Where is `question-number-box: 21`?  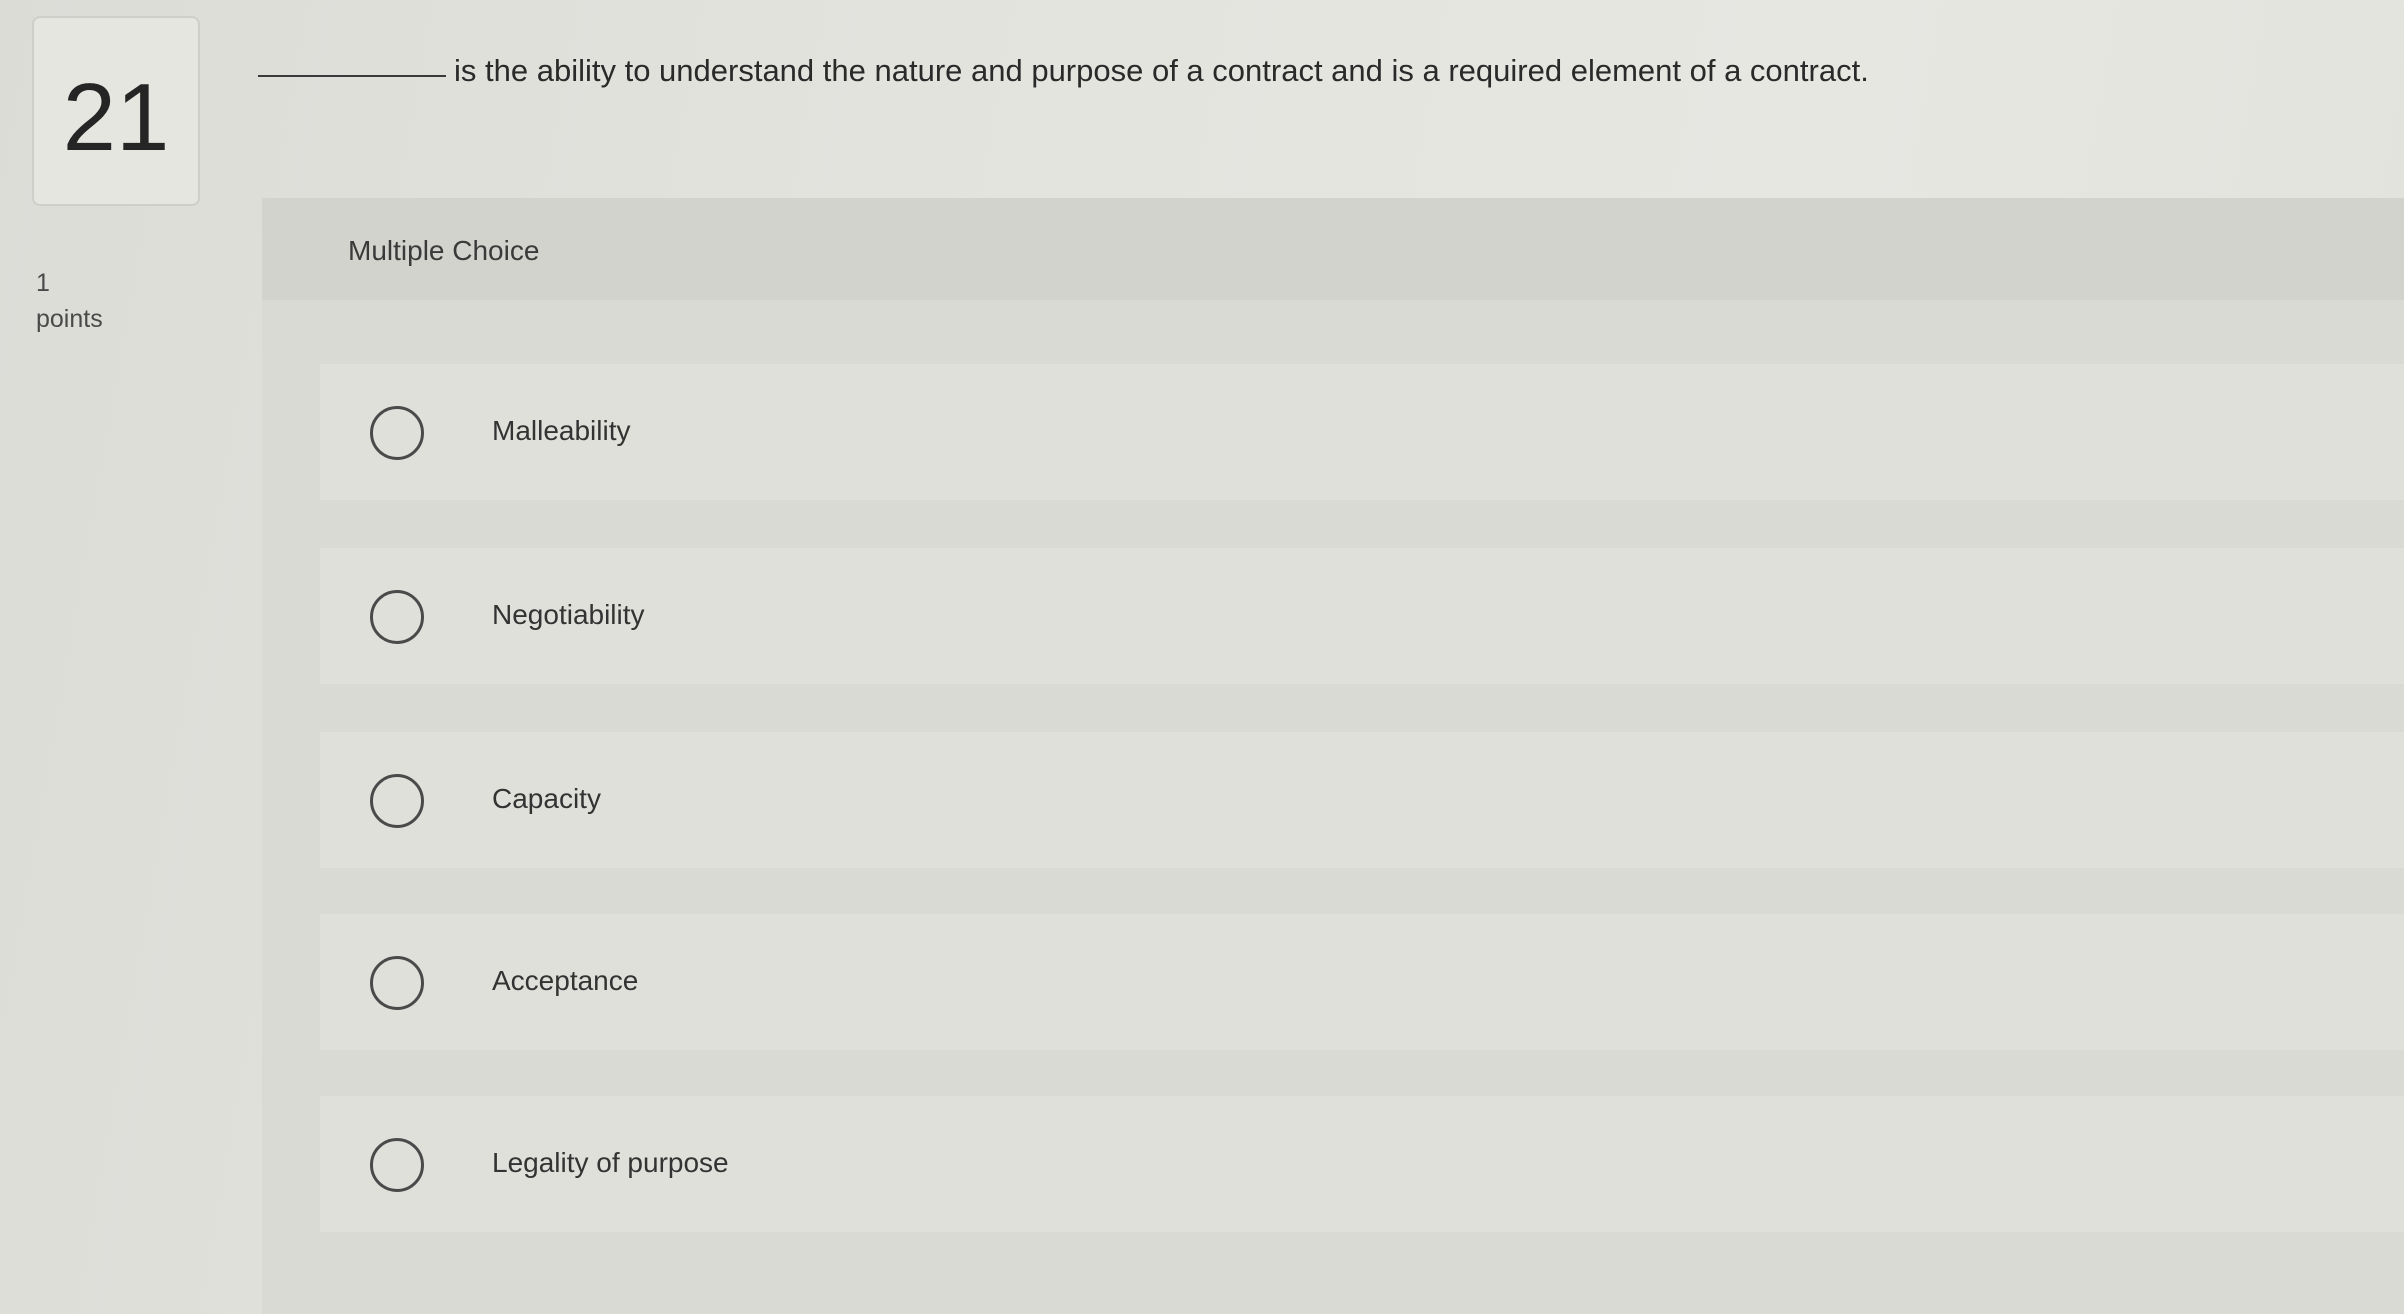 question-number-box: 21 is located at coordinates (116, 111).